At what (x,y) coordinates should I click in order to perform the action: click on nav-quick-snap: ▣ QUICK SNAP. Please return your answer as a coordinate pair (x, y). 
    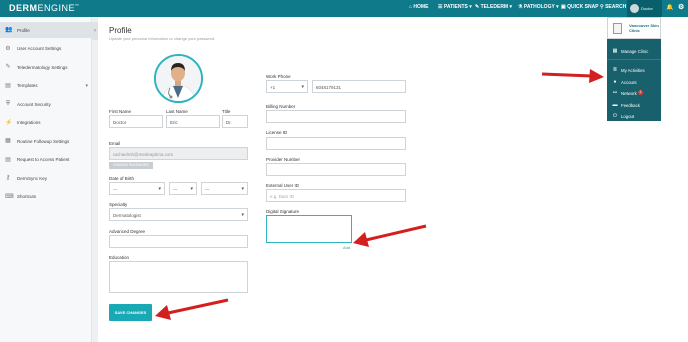
    Looking at the image, I should click on (580, 7).